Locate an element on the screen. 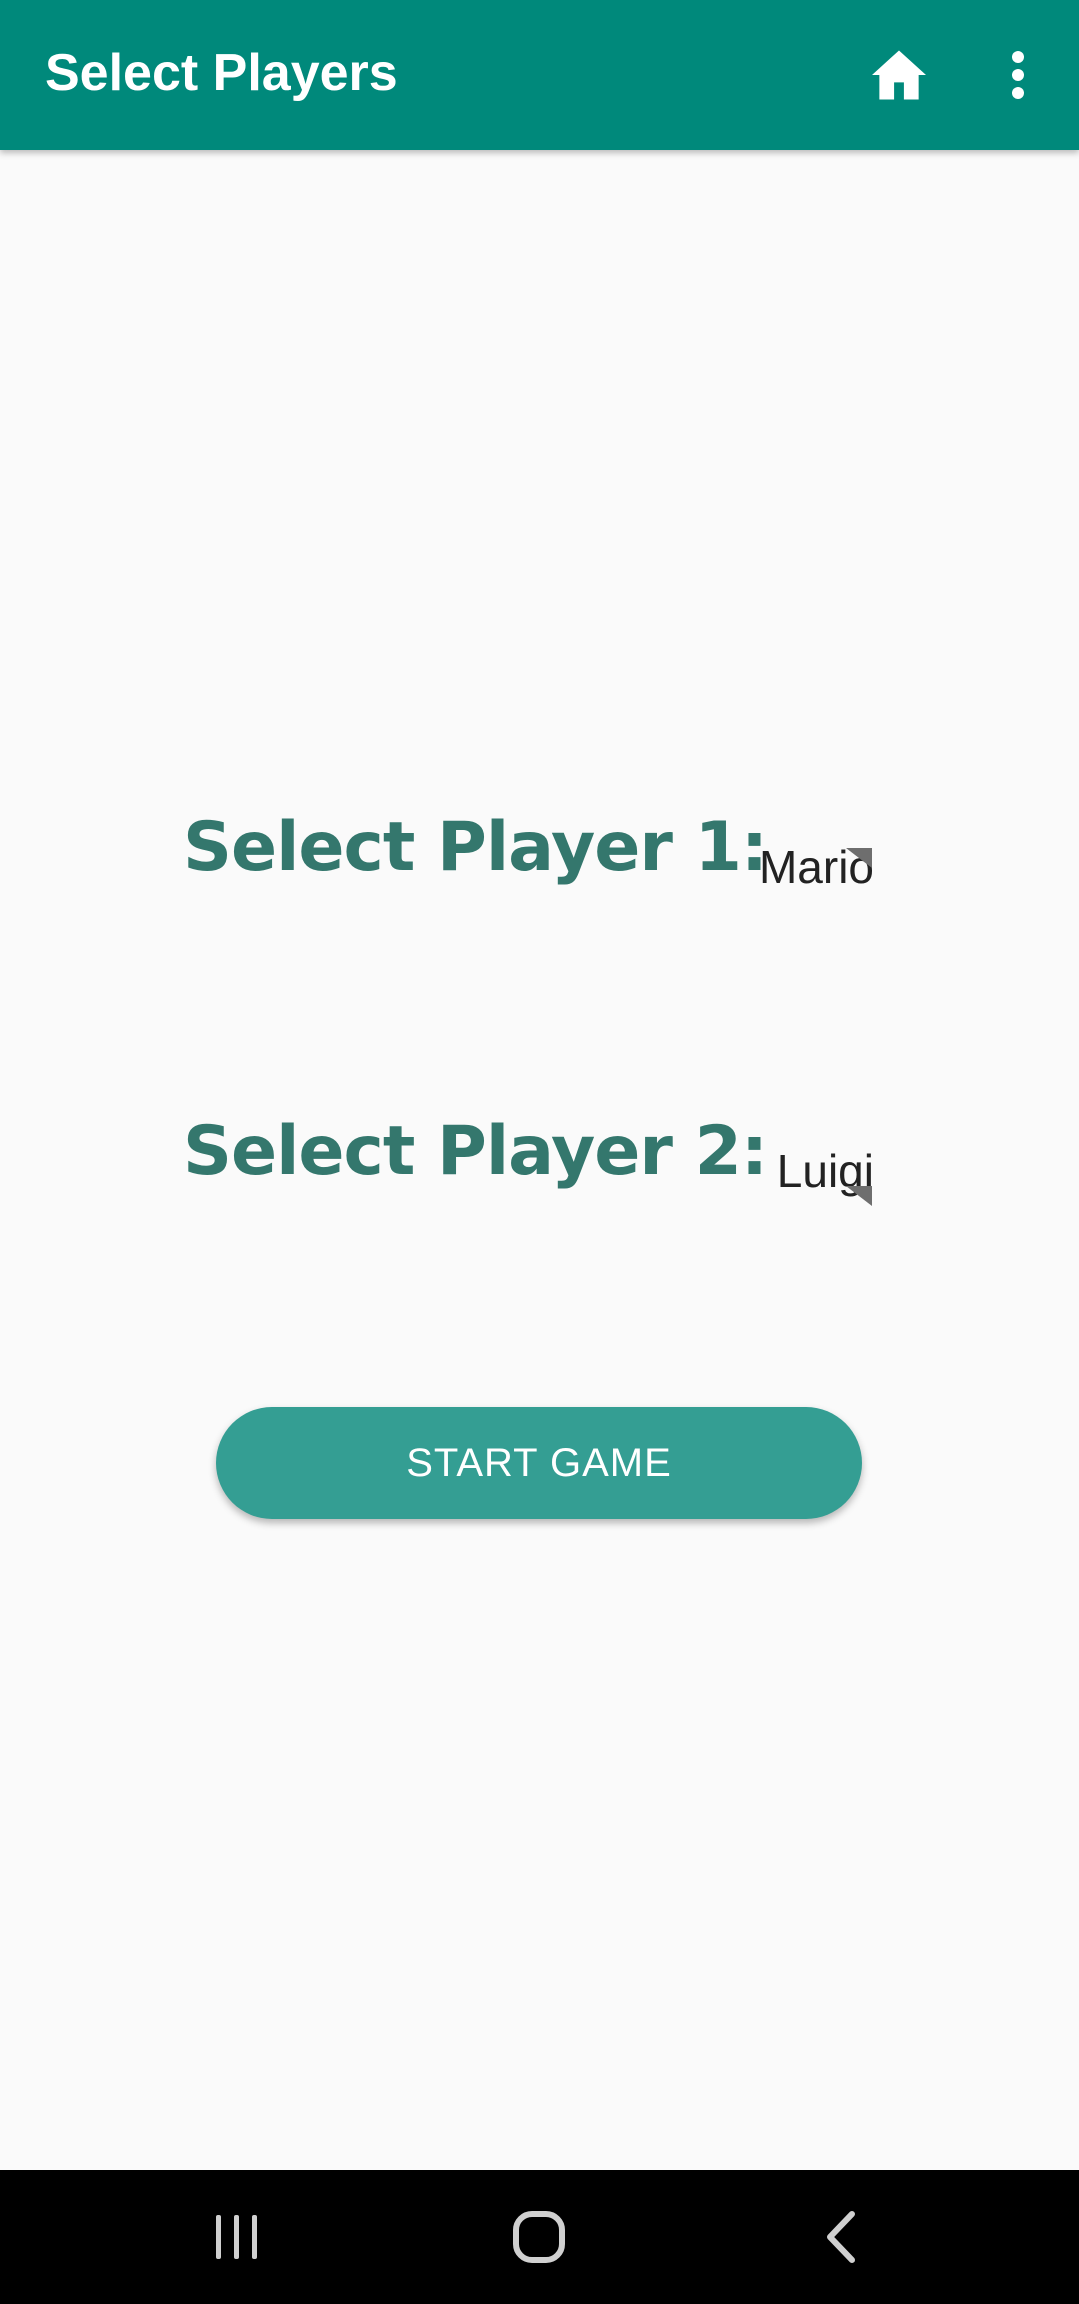 The image size is (1079, 2304). player2-spinner: Luigi is located at coordinates (809, 1175).